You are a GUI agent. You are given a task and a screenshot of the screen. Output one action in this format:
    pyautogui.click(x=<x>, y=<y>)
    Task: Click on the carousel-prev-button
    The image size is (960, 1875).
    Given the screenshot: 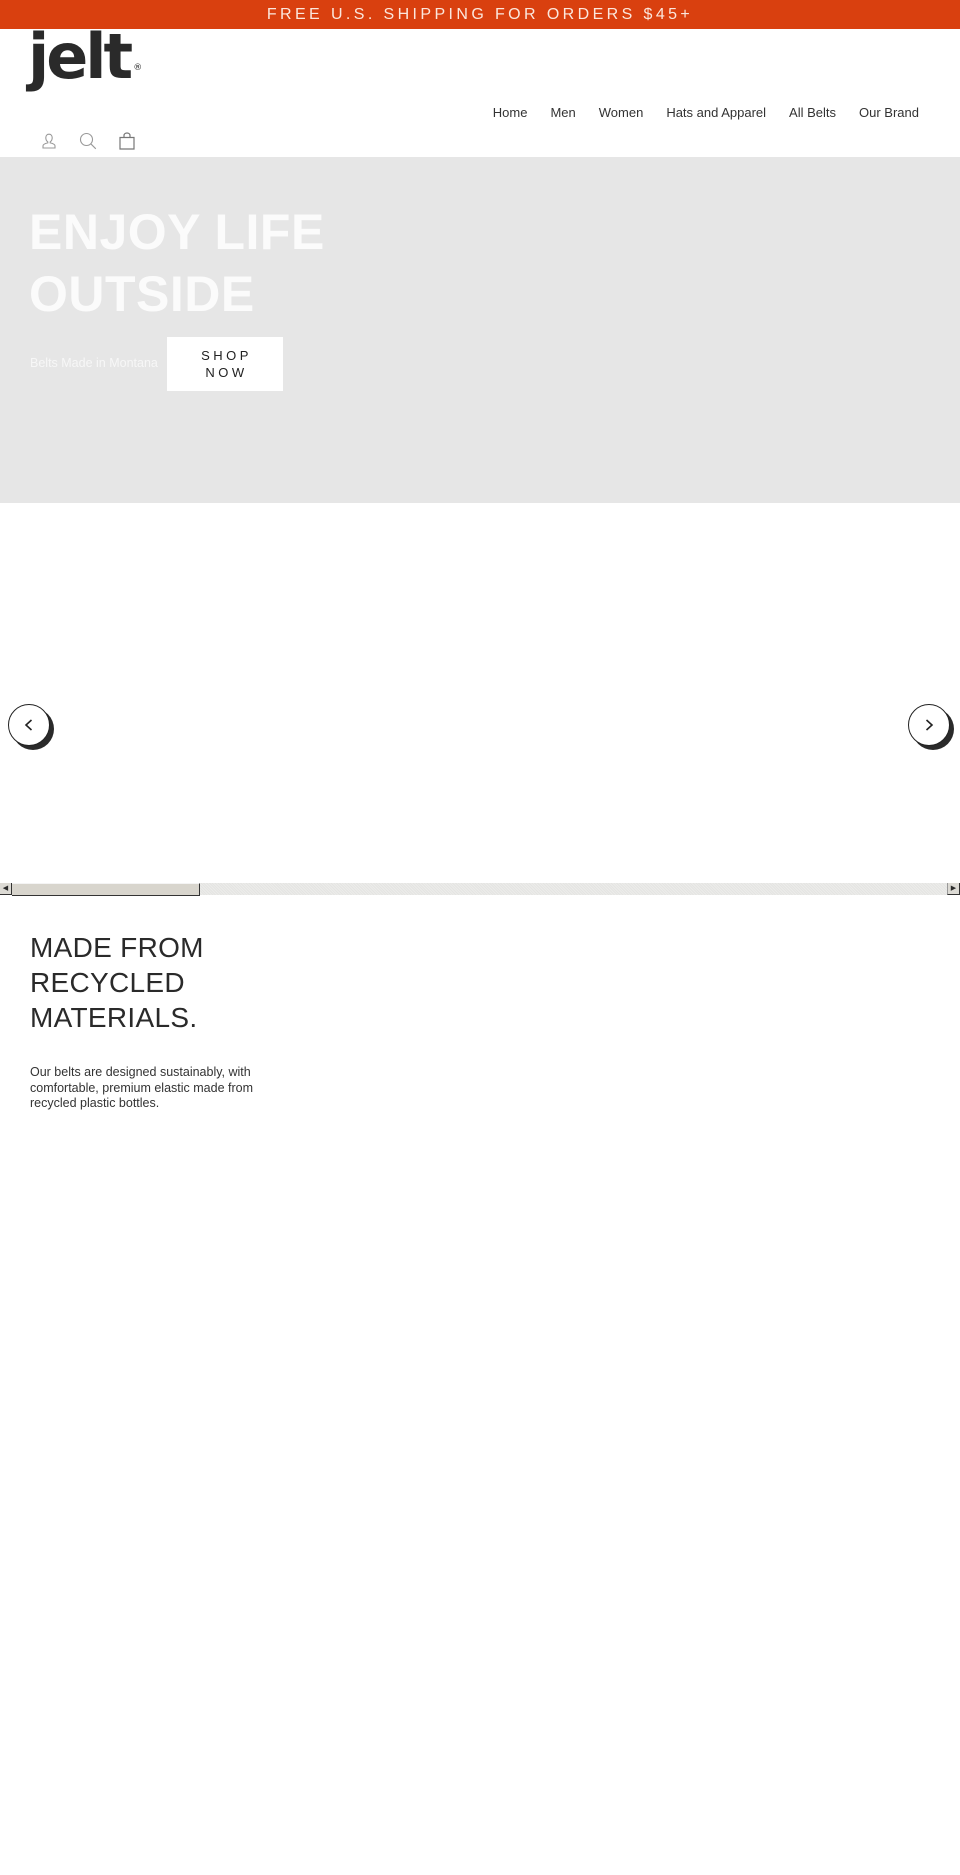 What is the action you would take?
    pyautogui.click(x=29, y=725)
    